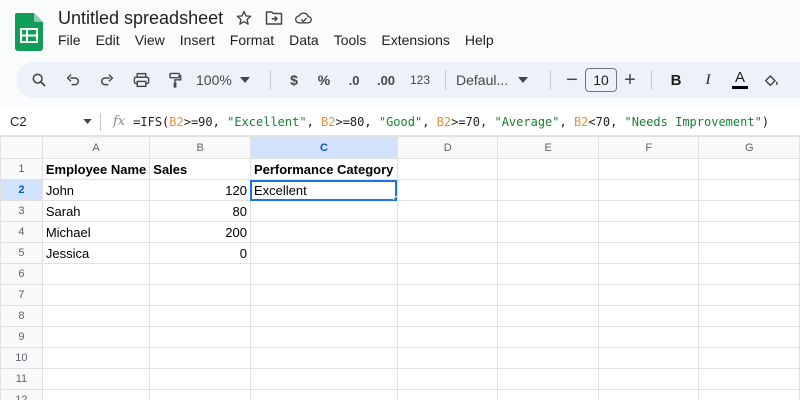  What do you see at coordinates (108, 40) in the screenshot?
I see `menu-edit: Edit` at bounding box center [108, 40].